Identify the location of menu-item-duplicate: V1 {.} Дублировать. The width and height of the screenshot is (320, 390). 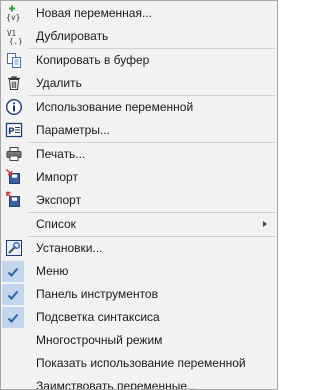
(139, 36).